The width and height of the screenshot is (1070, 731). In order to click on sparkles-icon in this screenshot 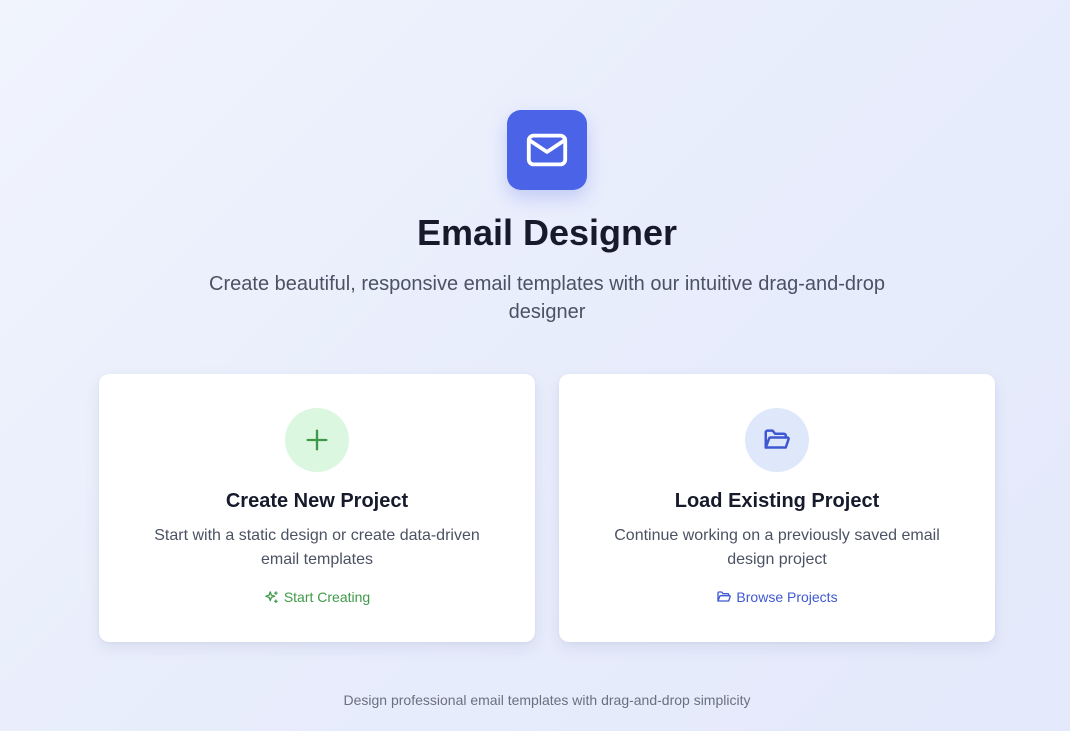, I will do `click(272, 597)`.